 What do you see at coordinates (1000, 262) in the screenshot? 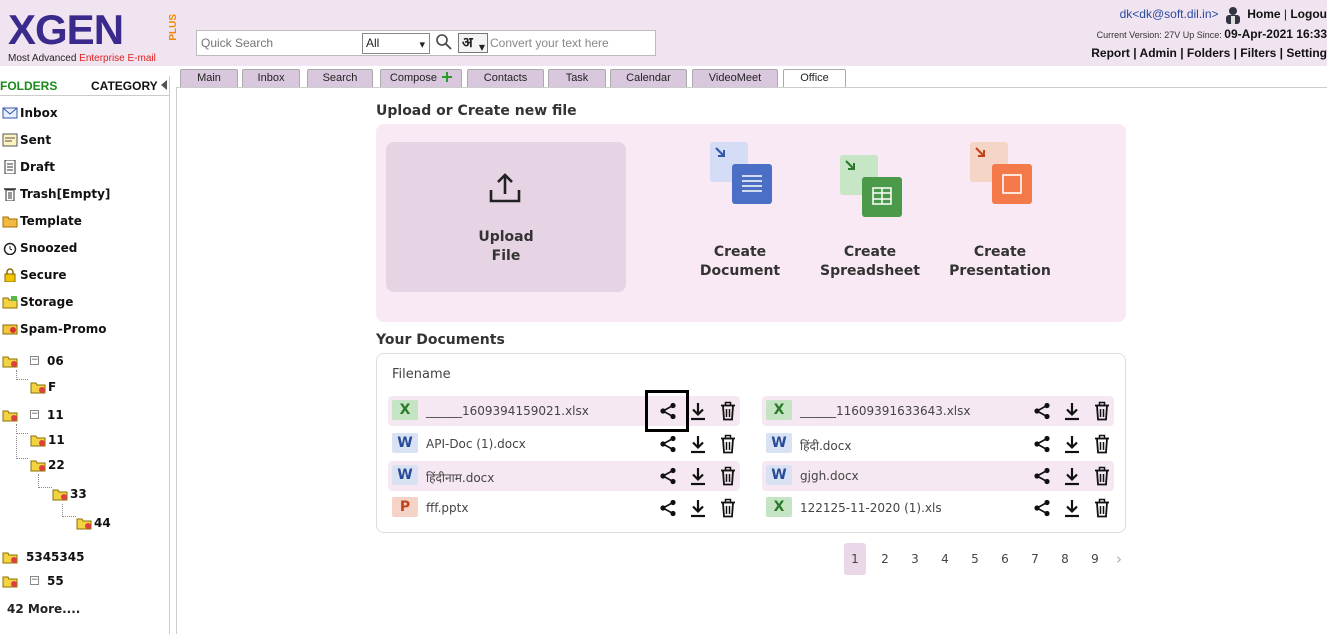
I see `create-presentation-button: Create Presentation` at bounding box center [1000, 262].